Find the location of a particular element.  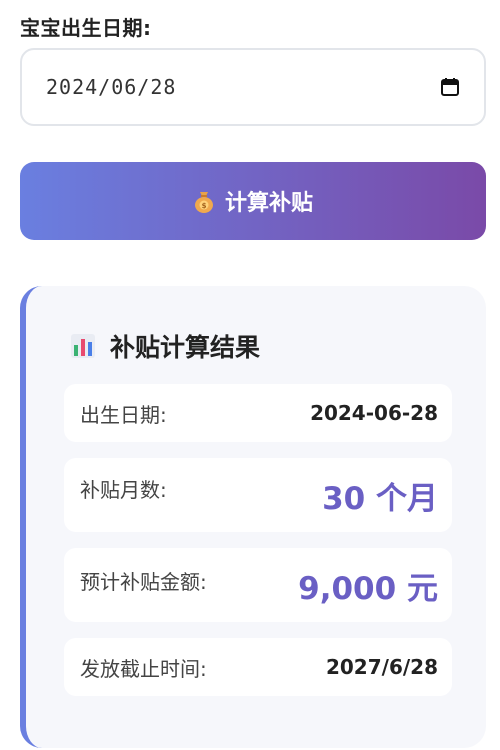

row-value: 30 个月 is located at coordinates (380, 498).